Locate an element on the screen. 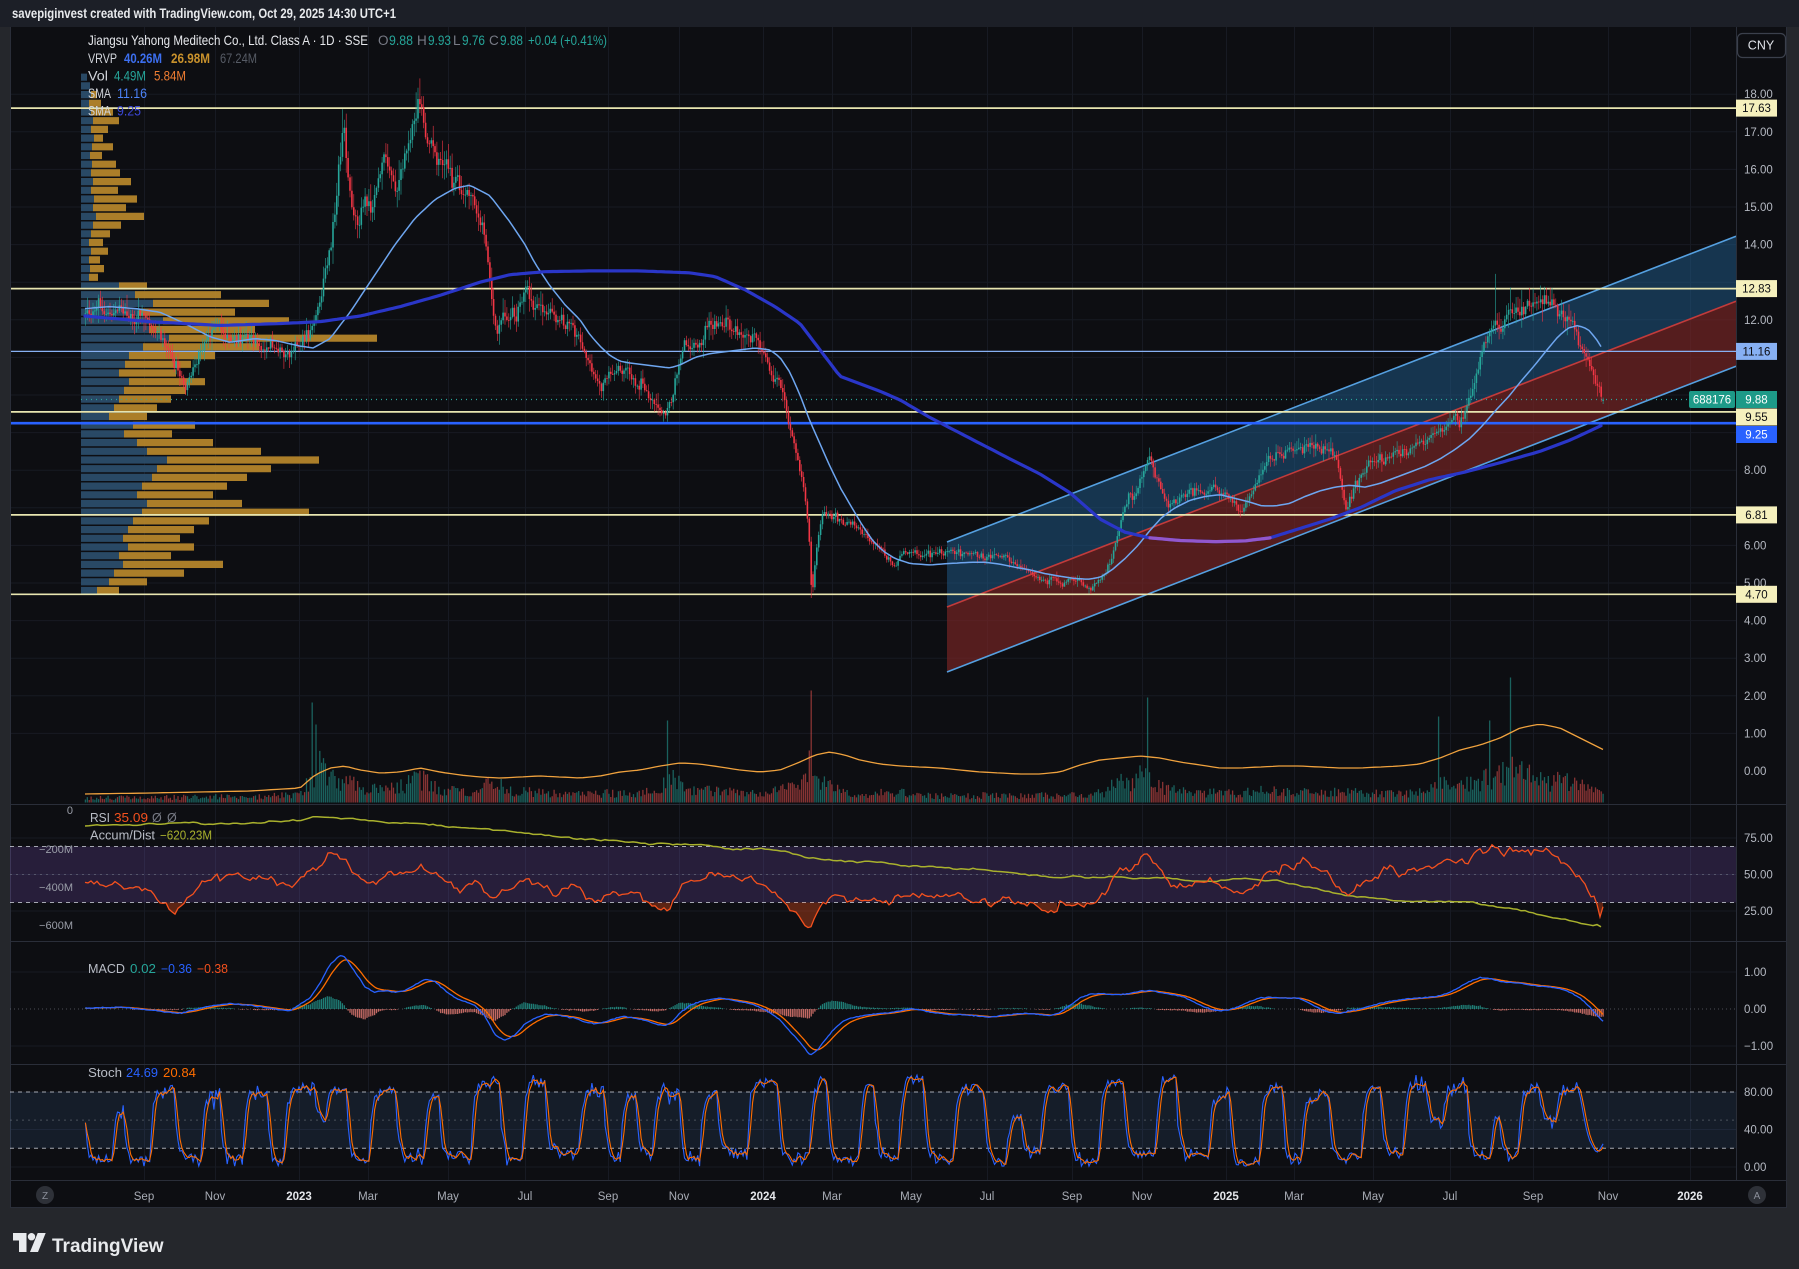  svg-text: 16.00 is located at coordinates (1758, 170).